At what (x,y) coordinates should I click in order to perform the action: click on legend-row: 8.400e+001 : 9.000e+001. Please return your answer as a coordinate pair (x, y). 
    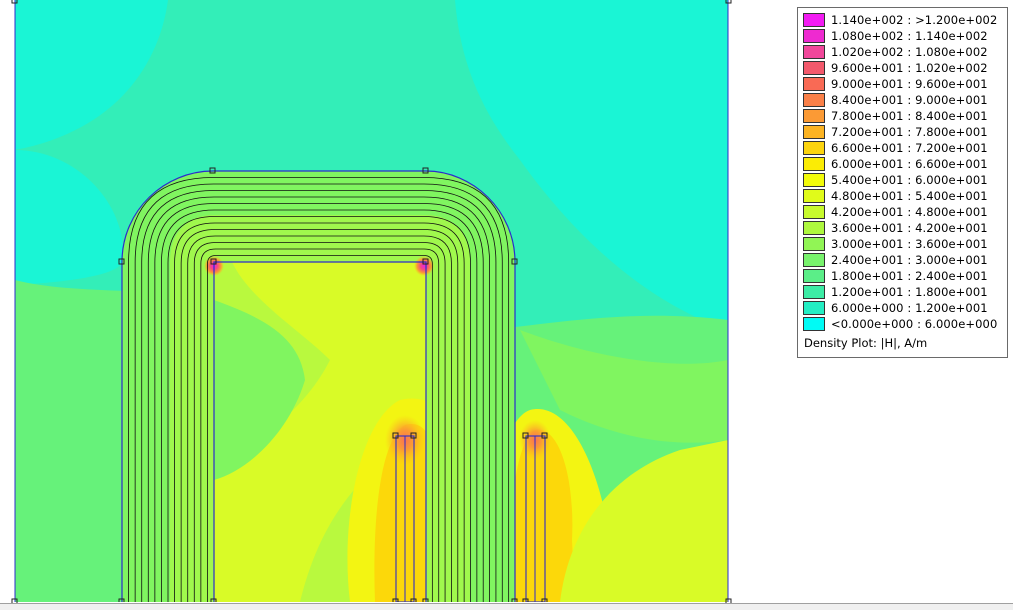
    Looking at the image, I should click on (895, 100).